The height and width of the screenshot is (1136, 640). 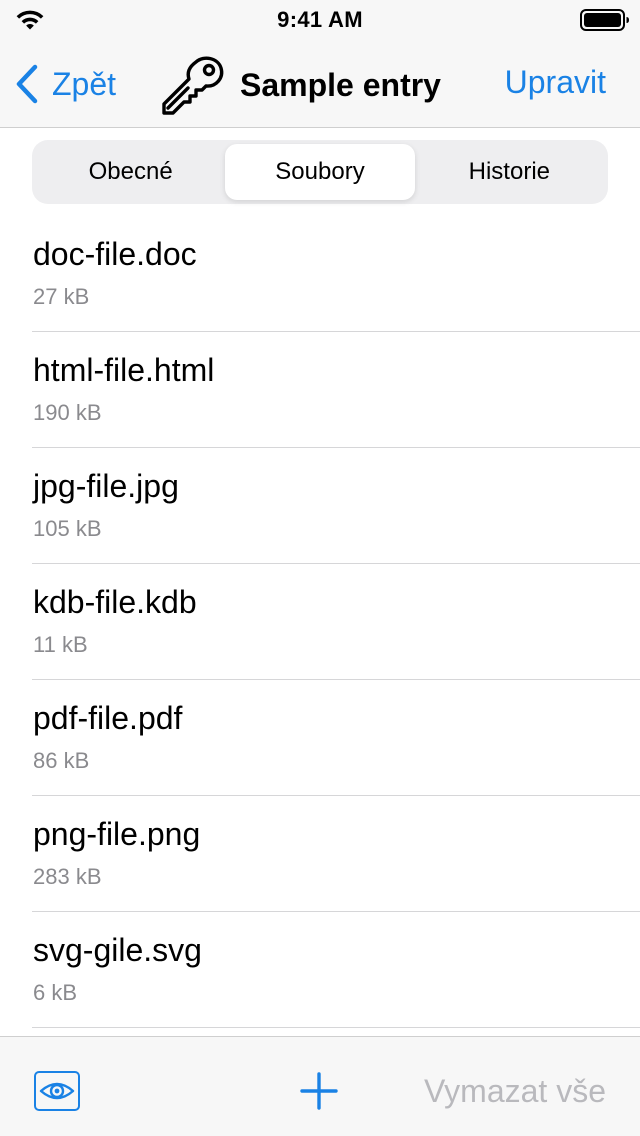 I want to click on list-item: png-file.png 283 kB, so click(x=320, y=854).